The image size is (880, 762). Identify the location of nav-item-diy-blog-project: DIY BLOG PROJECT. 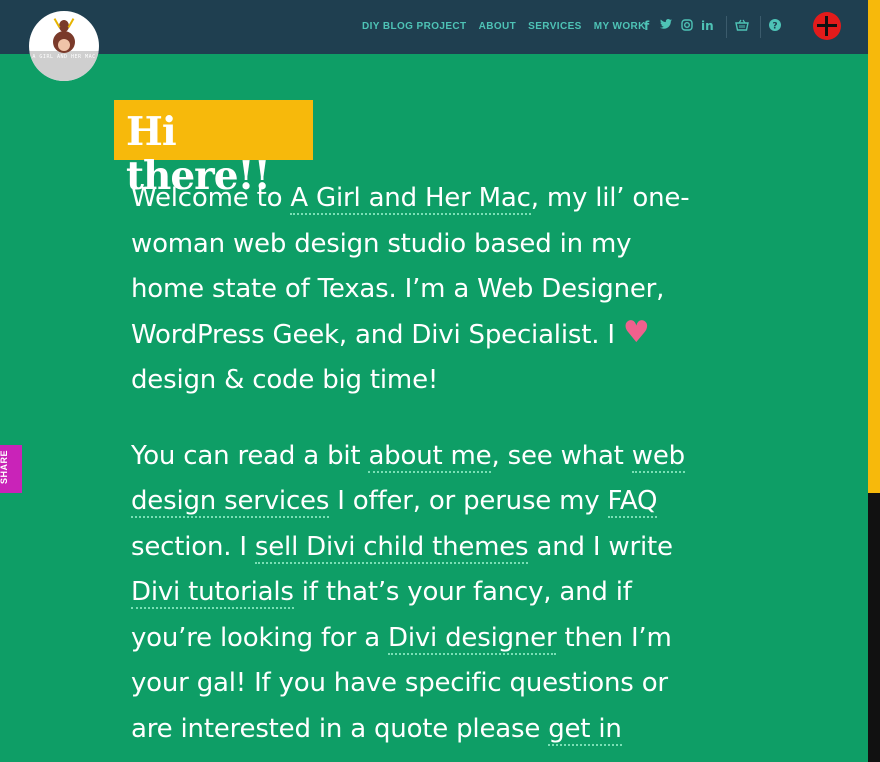
(414, 26).